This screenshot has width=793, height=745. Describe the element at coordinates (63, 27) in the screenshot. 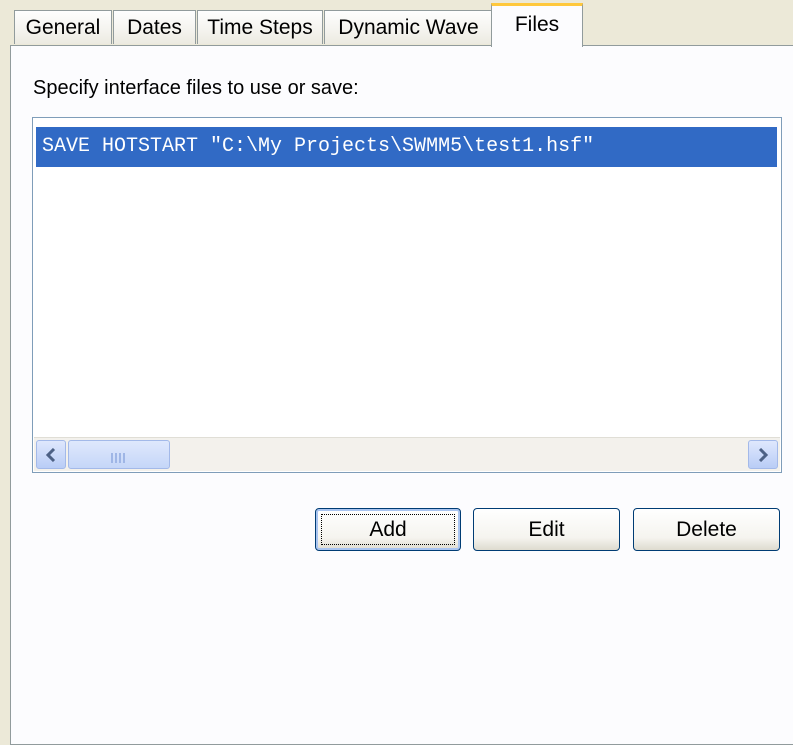

I see `tab-general: General` at that location.